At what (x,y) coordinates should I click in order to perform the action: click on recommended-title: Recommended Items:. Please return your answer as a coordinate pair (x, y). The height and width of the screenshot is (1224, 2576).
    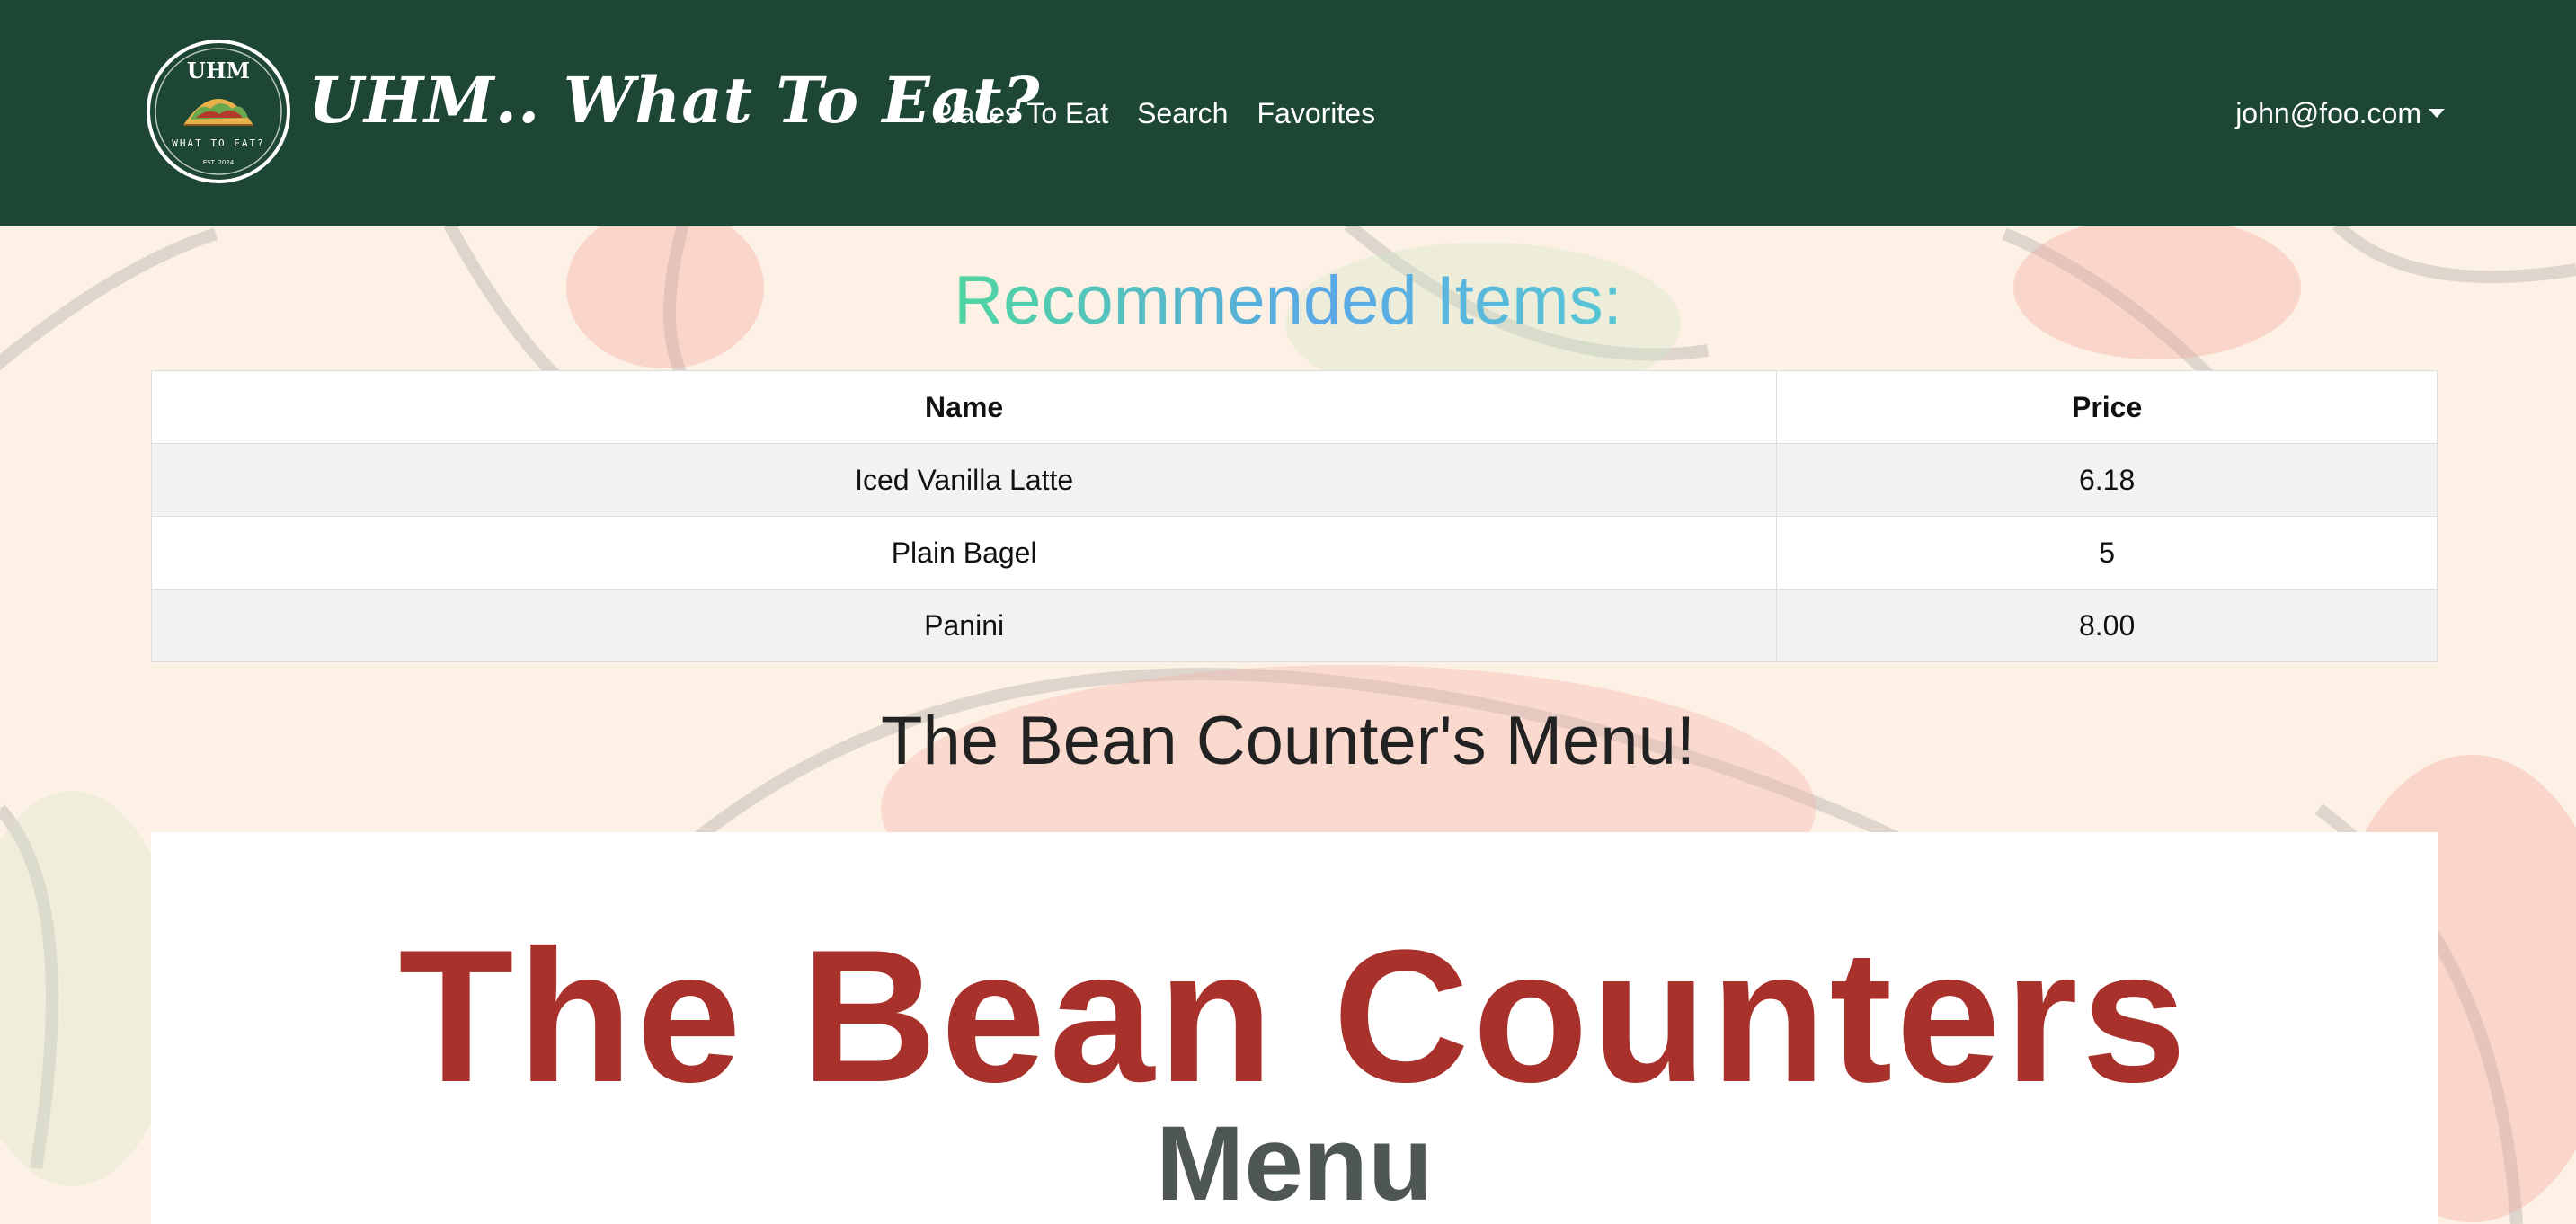
    Looking at the image, I should click on (1288, 300).